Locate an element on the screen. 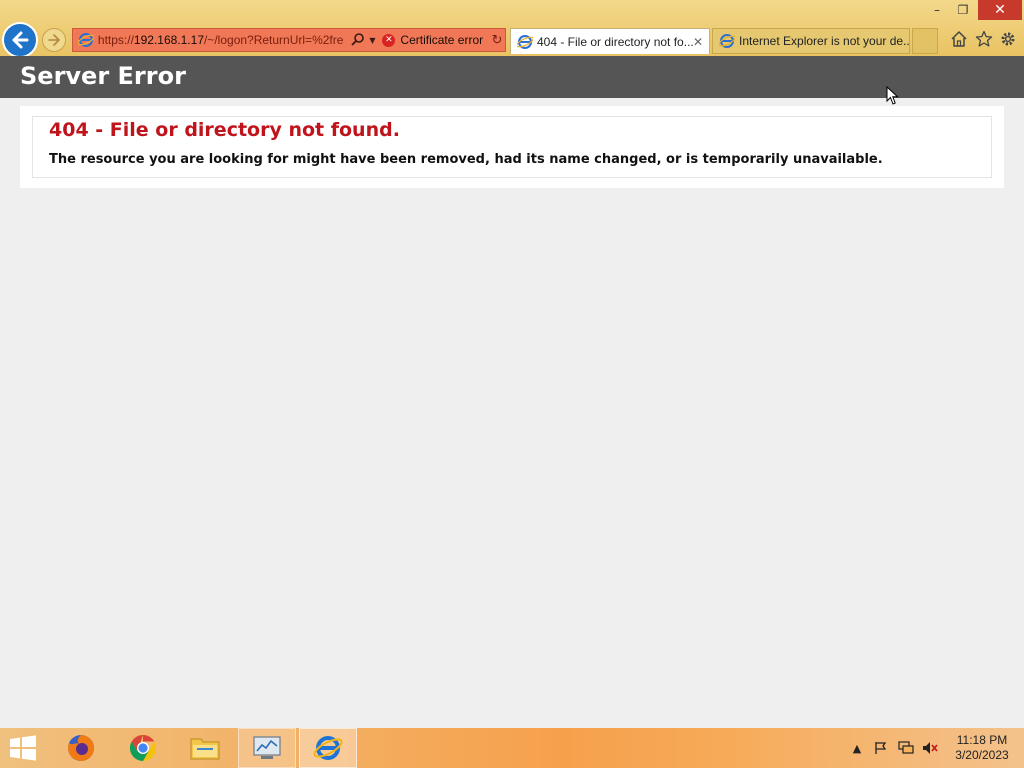  new-tab-button is located at coordinates (925, 41).